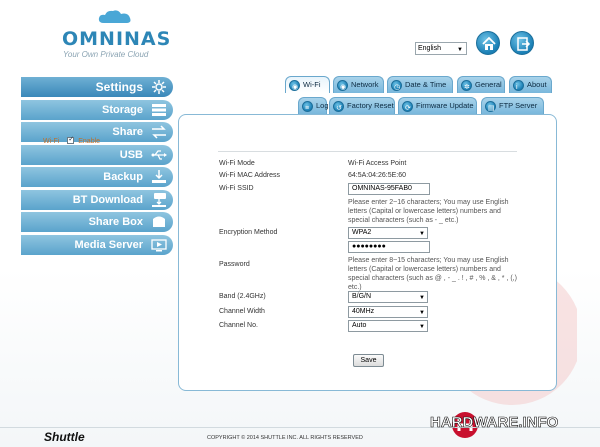 This screenshot has width=600, height=447. Describe the element at coordinates (466, 85) in the screenshot. I see `gear-icon: ✲` at that location.